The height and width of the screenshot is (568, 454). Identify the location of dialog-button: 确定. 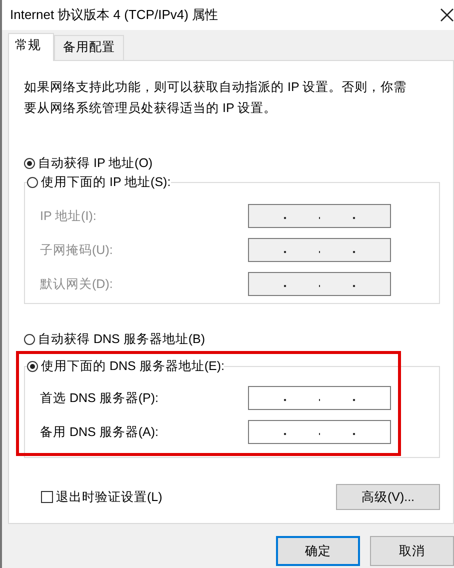
(318, 551).